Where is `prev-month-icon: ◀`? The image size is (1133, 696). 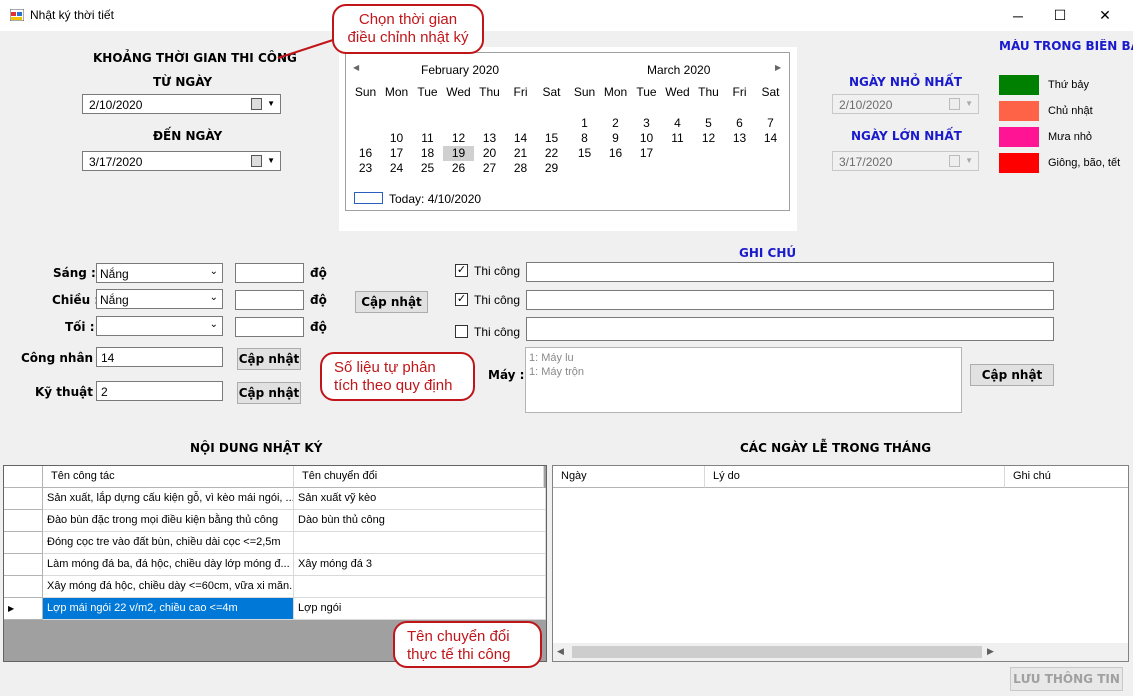
prev-month-icon: ◀ is located at coordinates (356, 67).